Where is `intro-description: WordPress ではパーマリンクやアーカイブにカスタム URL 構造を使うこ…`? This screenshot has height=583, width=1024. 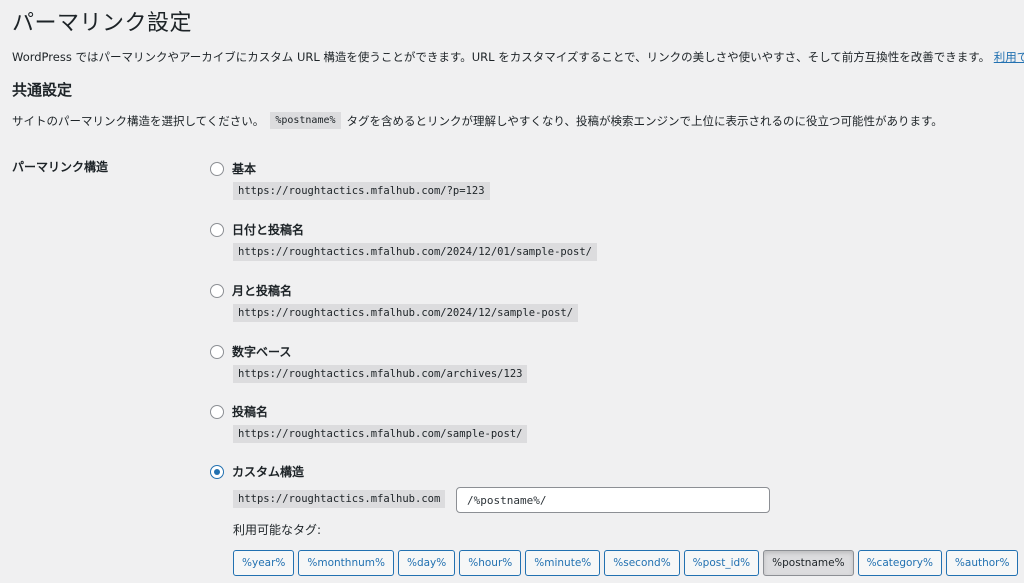
intro-description: WordPress ではパーマリンクやアーカイブにカスタム URL 構造を使うこ… is located at coordinates (501, 57).